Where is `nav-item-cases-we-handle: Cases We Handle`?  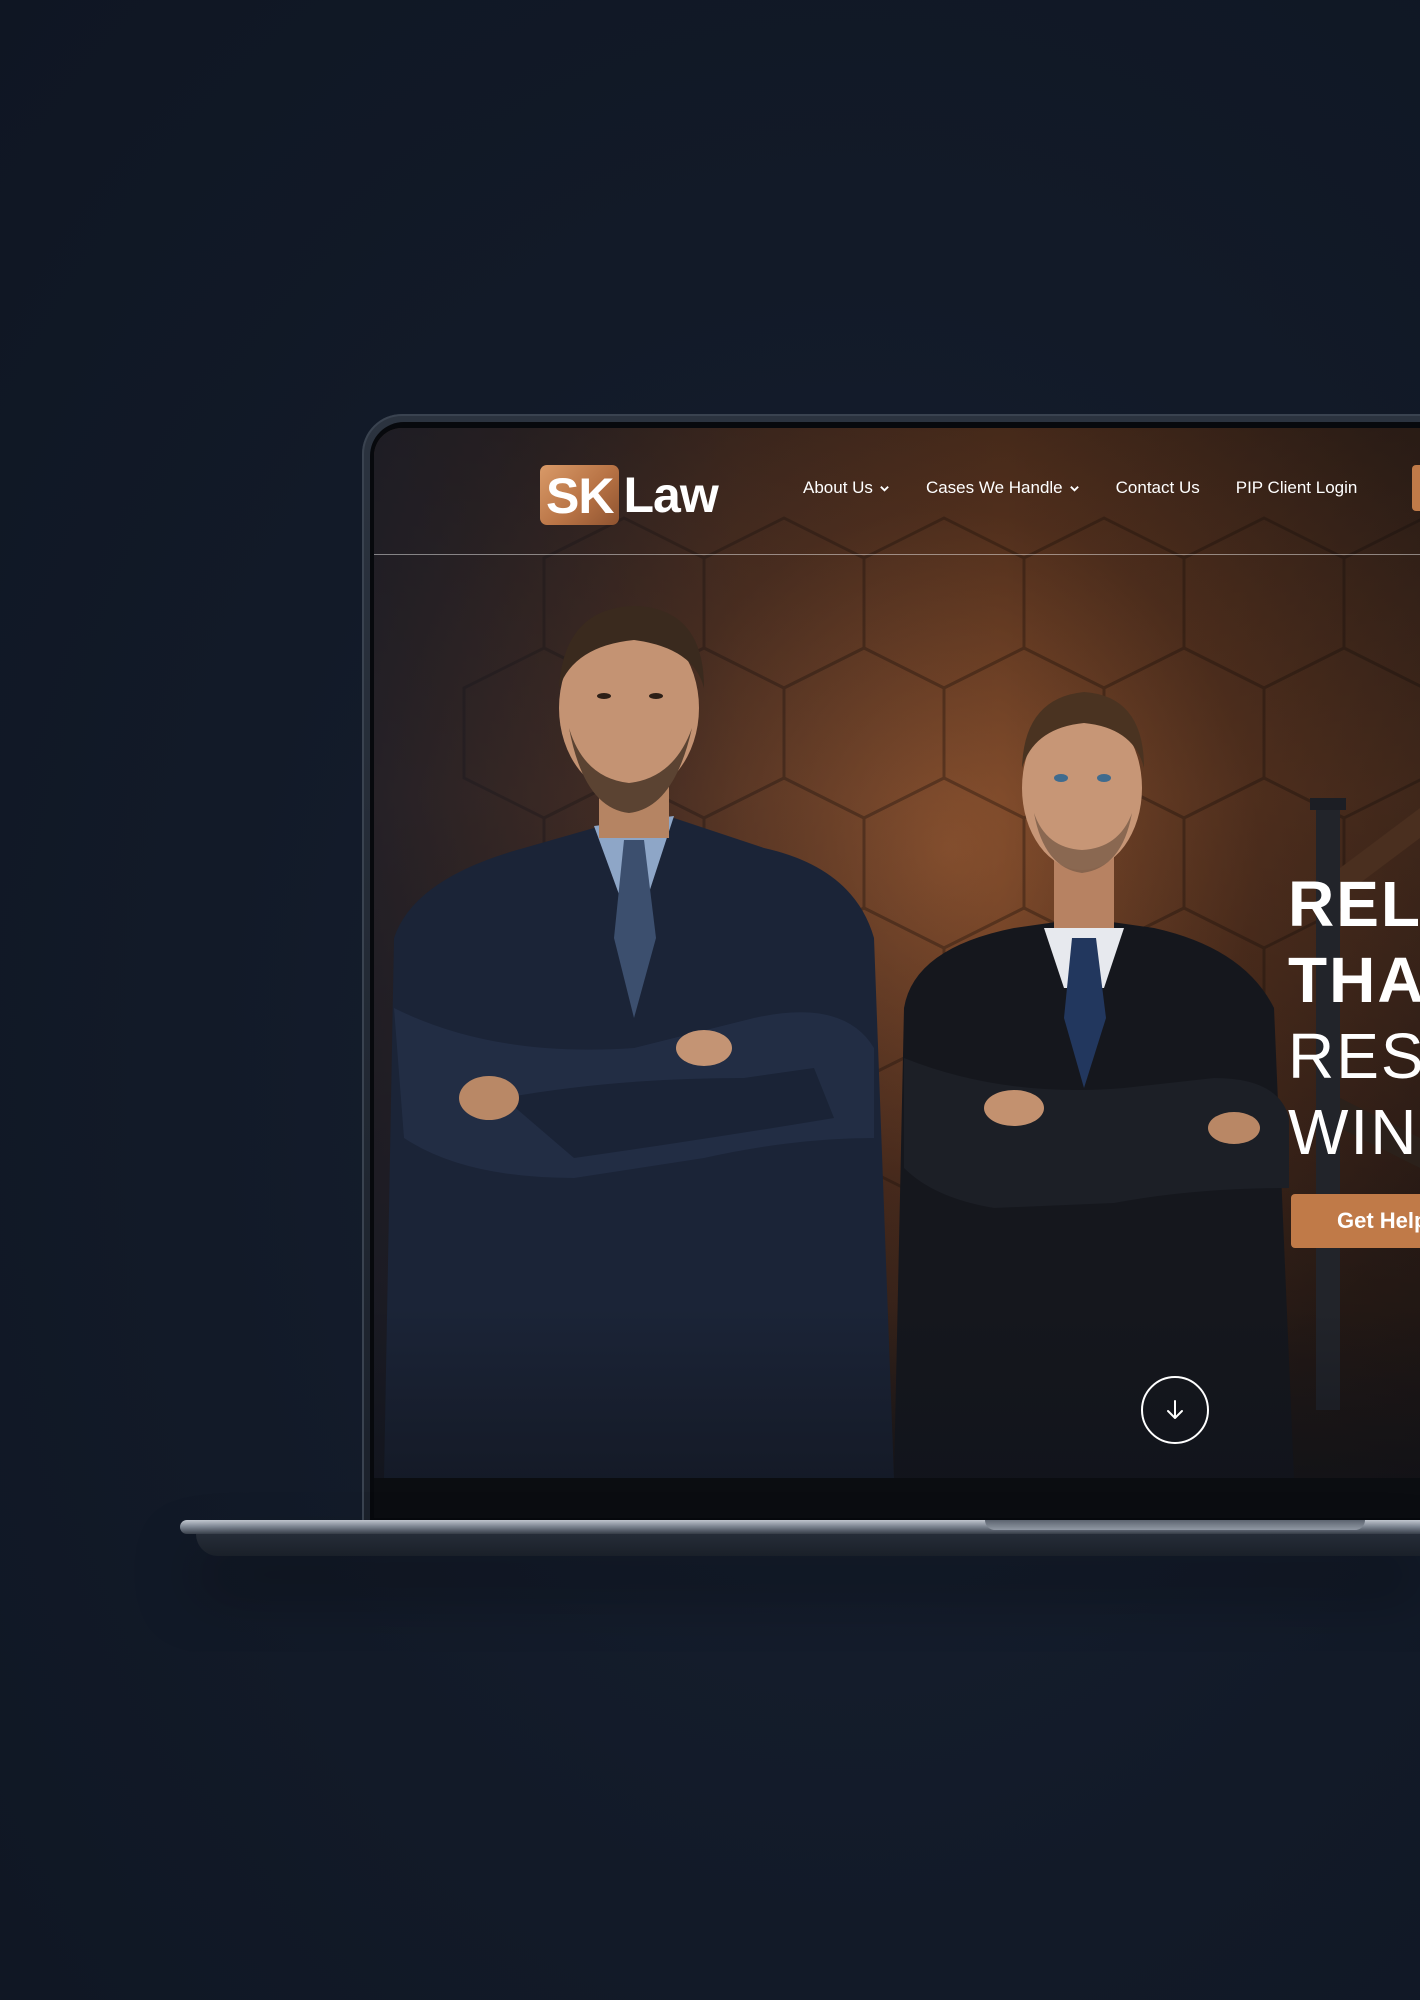
nav-item-cases-we-handle: Cases We Handle is located at coordinates (1003, 488).